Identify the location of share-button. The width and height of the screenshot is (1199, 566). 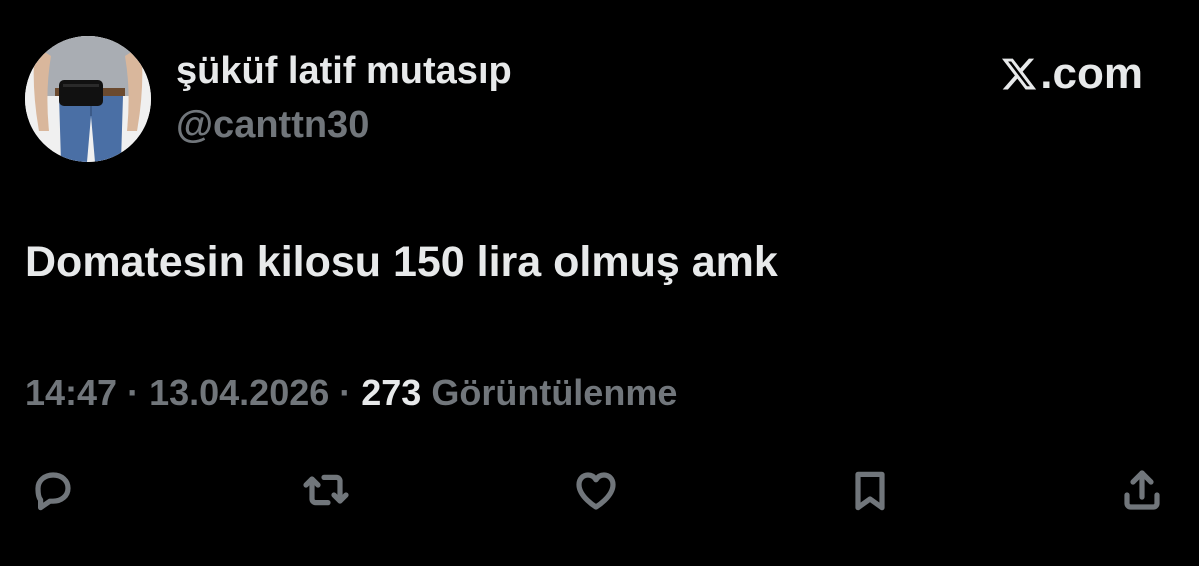
(1142, 490).